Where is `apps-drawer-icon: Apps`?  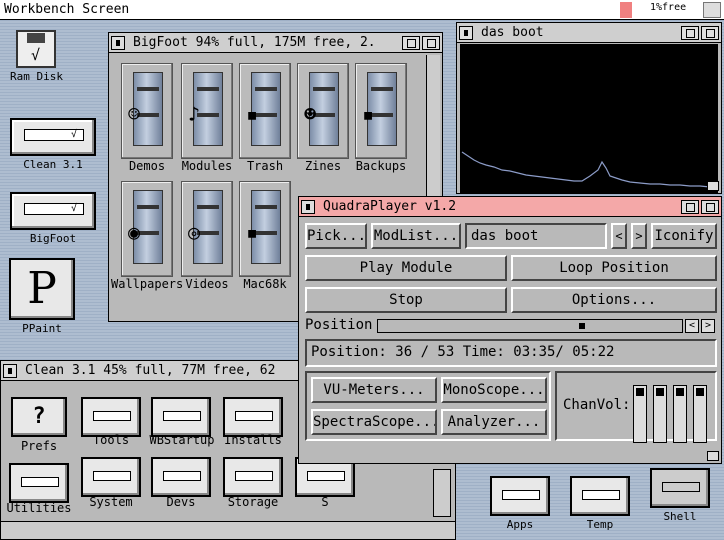
apps-drawer-icon: Apps is located at coordinates (520, 503).